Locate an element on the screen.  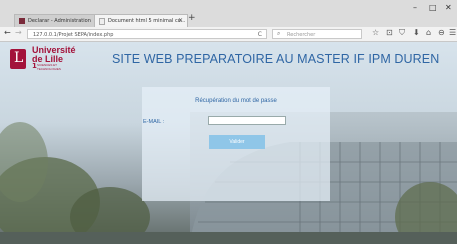
url-text: 127.0.0.1/Projet SEPA/index.php is located at coordinates (73, 35).